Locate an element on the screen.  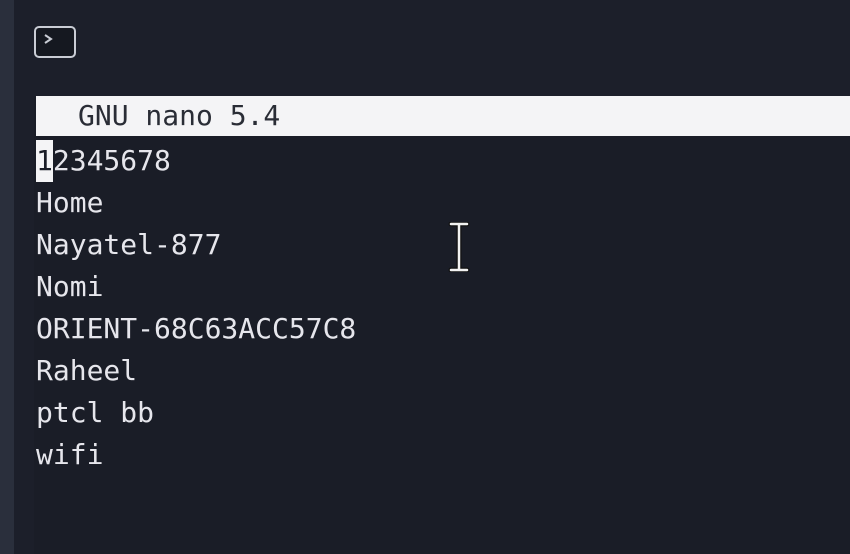
nano-version-title: GNU nano 5.4 is located at coordinates (179, 115).